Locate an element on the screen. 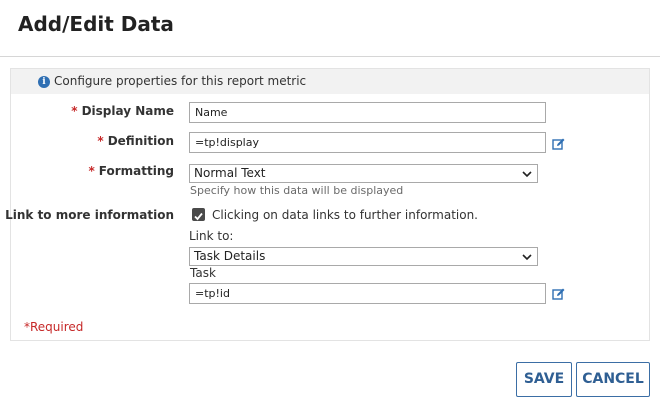  definition-label: * Definition is located at coordinates (135, 141).